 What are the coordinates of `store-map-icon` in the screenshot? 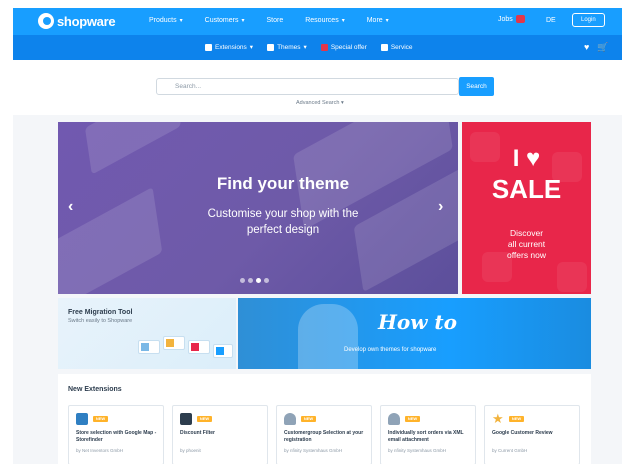 It's located at (82, 419).